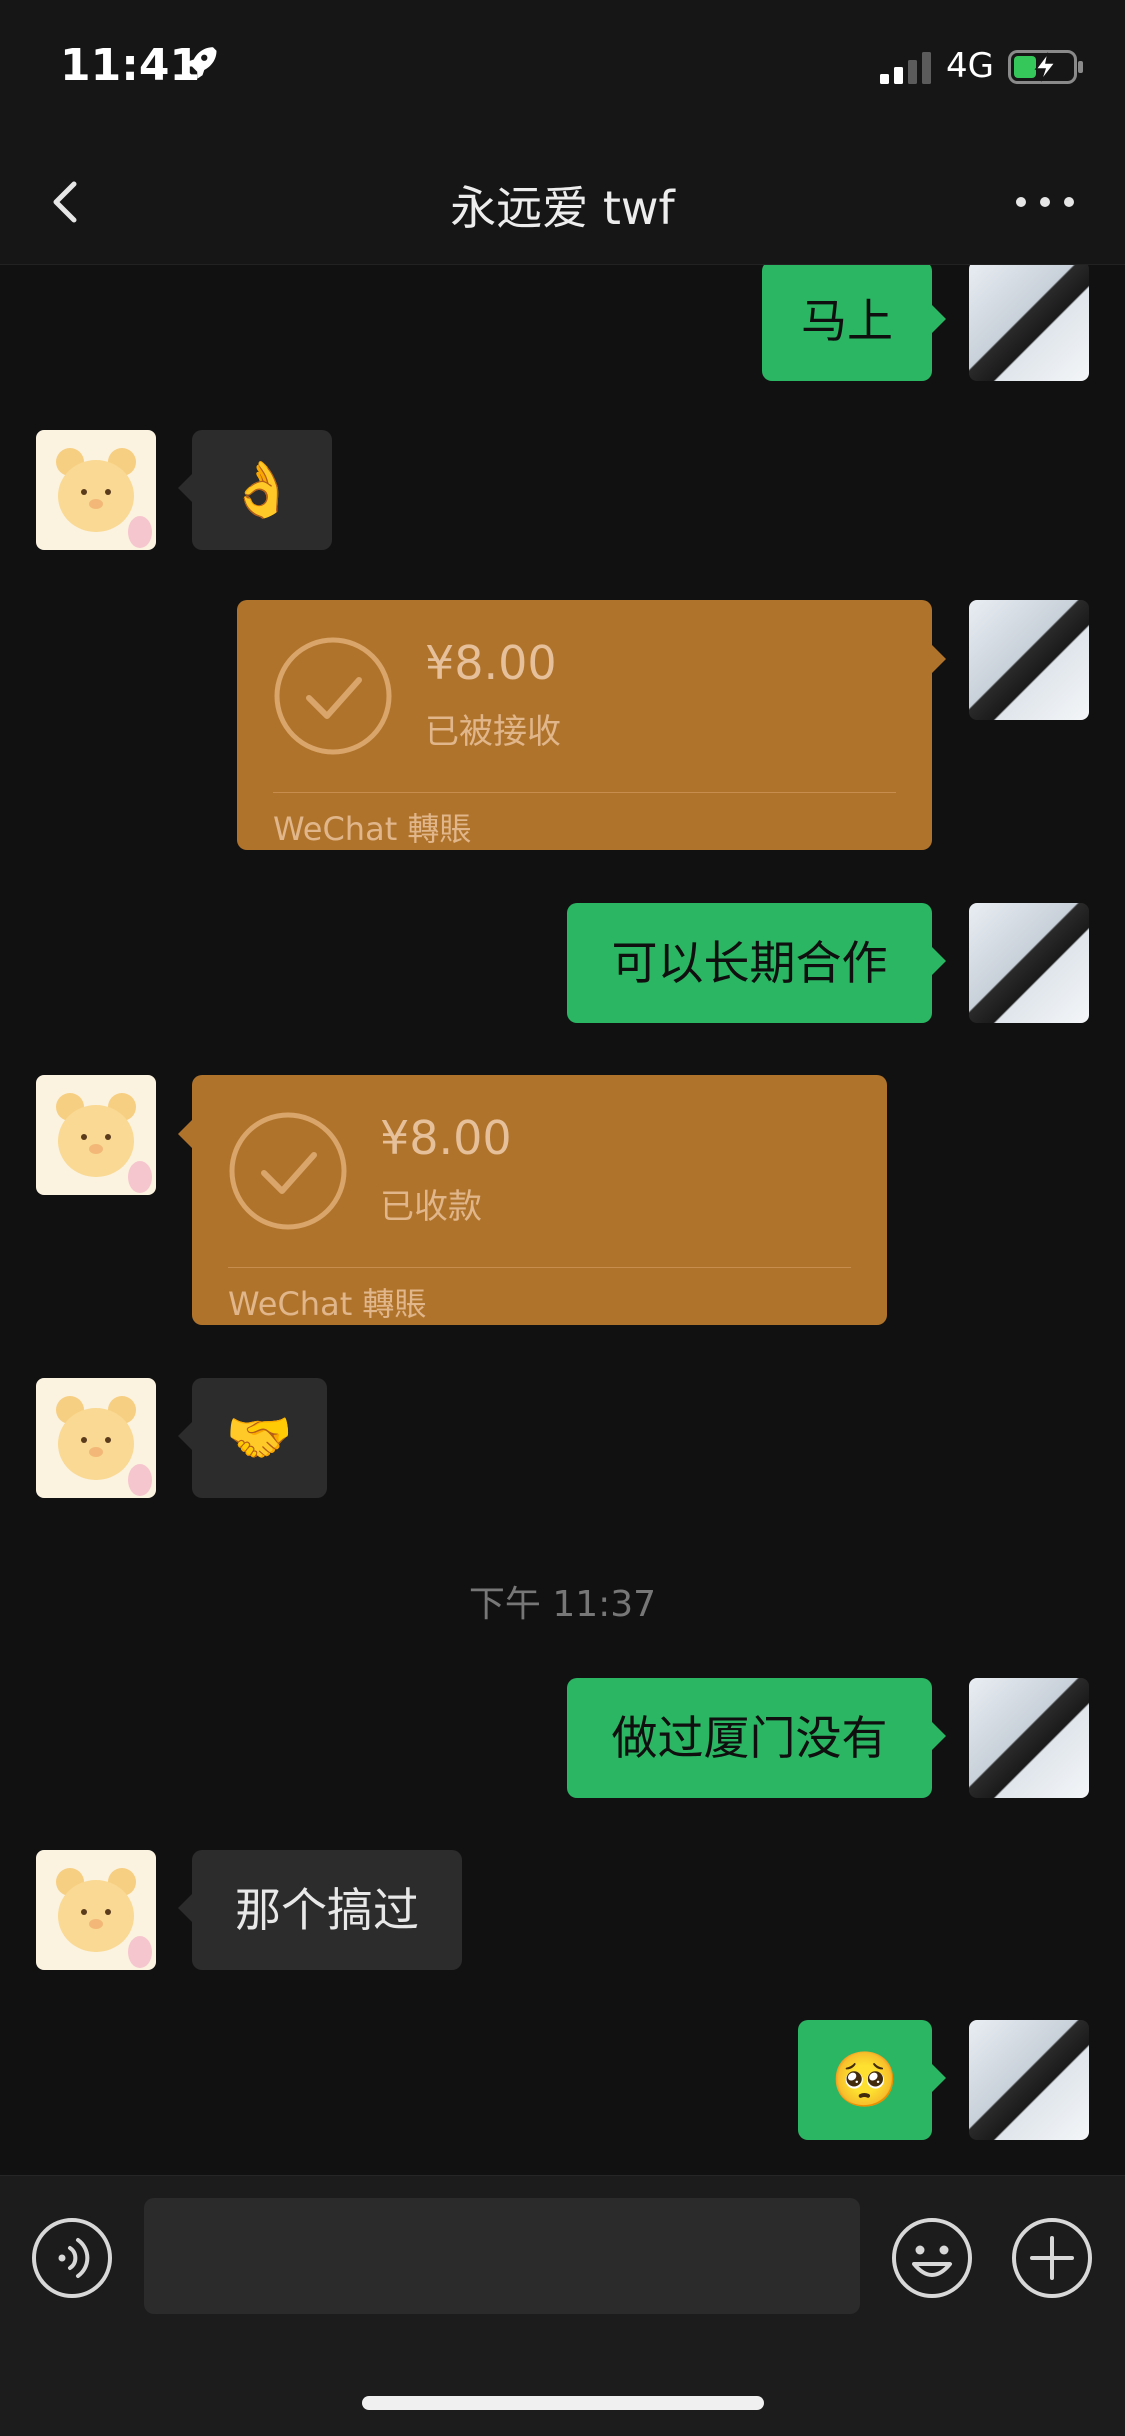 The width and height of the screenshot is (1125, 2436). I want to click on message-text: 🤝, so click(259, 1437).